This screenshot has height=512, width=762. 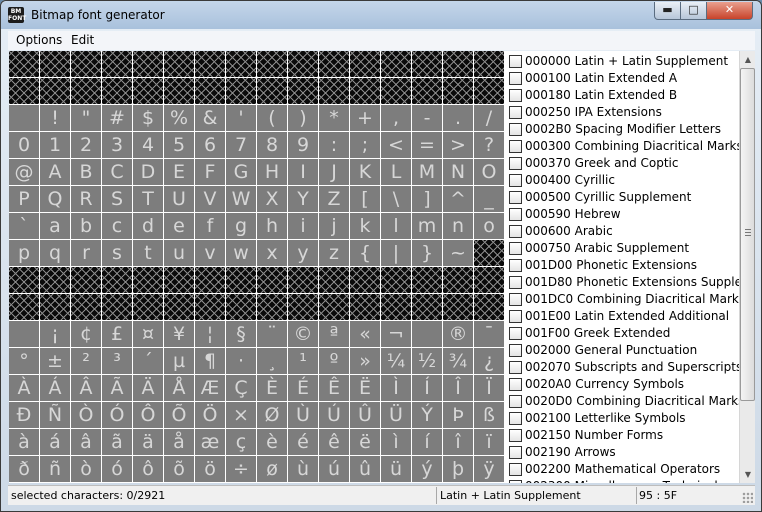 What do you see at coordinates (148, 118) in the screenshot?
I see `char-cell: $` at bounding box center [148, 118].